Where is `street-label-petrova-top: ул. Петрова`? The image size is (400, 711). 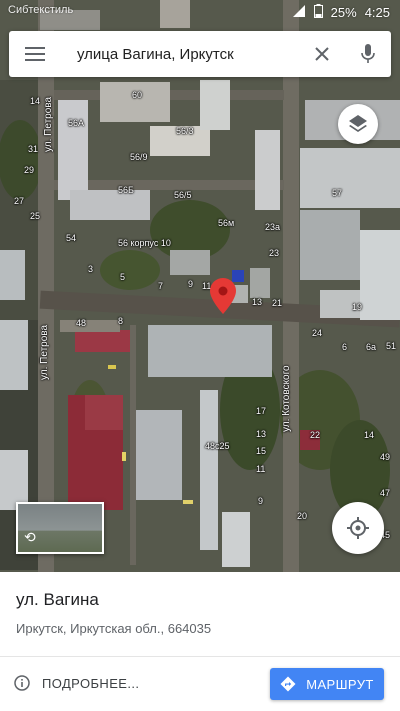 street-label-petrova-top: ул. Петрова is located at coordinates (48, 124).